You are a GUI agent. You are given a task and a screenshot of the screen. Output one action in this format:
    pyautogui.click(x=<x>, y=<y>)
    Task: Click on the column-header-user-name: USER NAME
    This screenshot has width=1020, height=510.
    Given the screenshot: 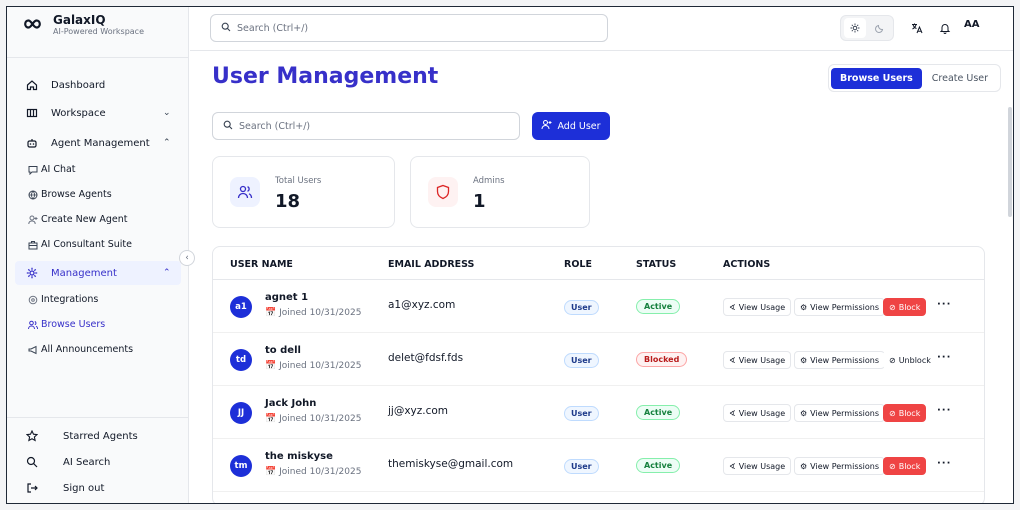 What is the action you would take?
    pyautogui.click(x=261, y=264)
    